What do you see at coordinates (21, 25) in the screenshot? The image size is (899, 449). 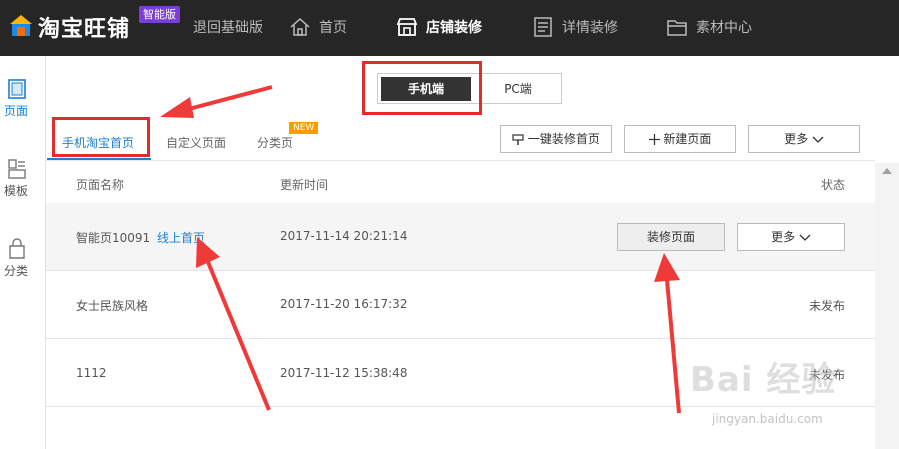 I see `store-logo-icon` at bounding box center [21, 25].